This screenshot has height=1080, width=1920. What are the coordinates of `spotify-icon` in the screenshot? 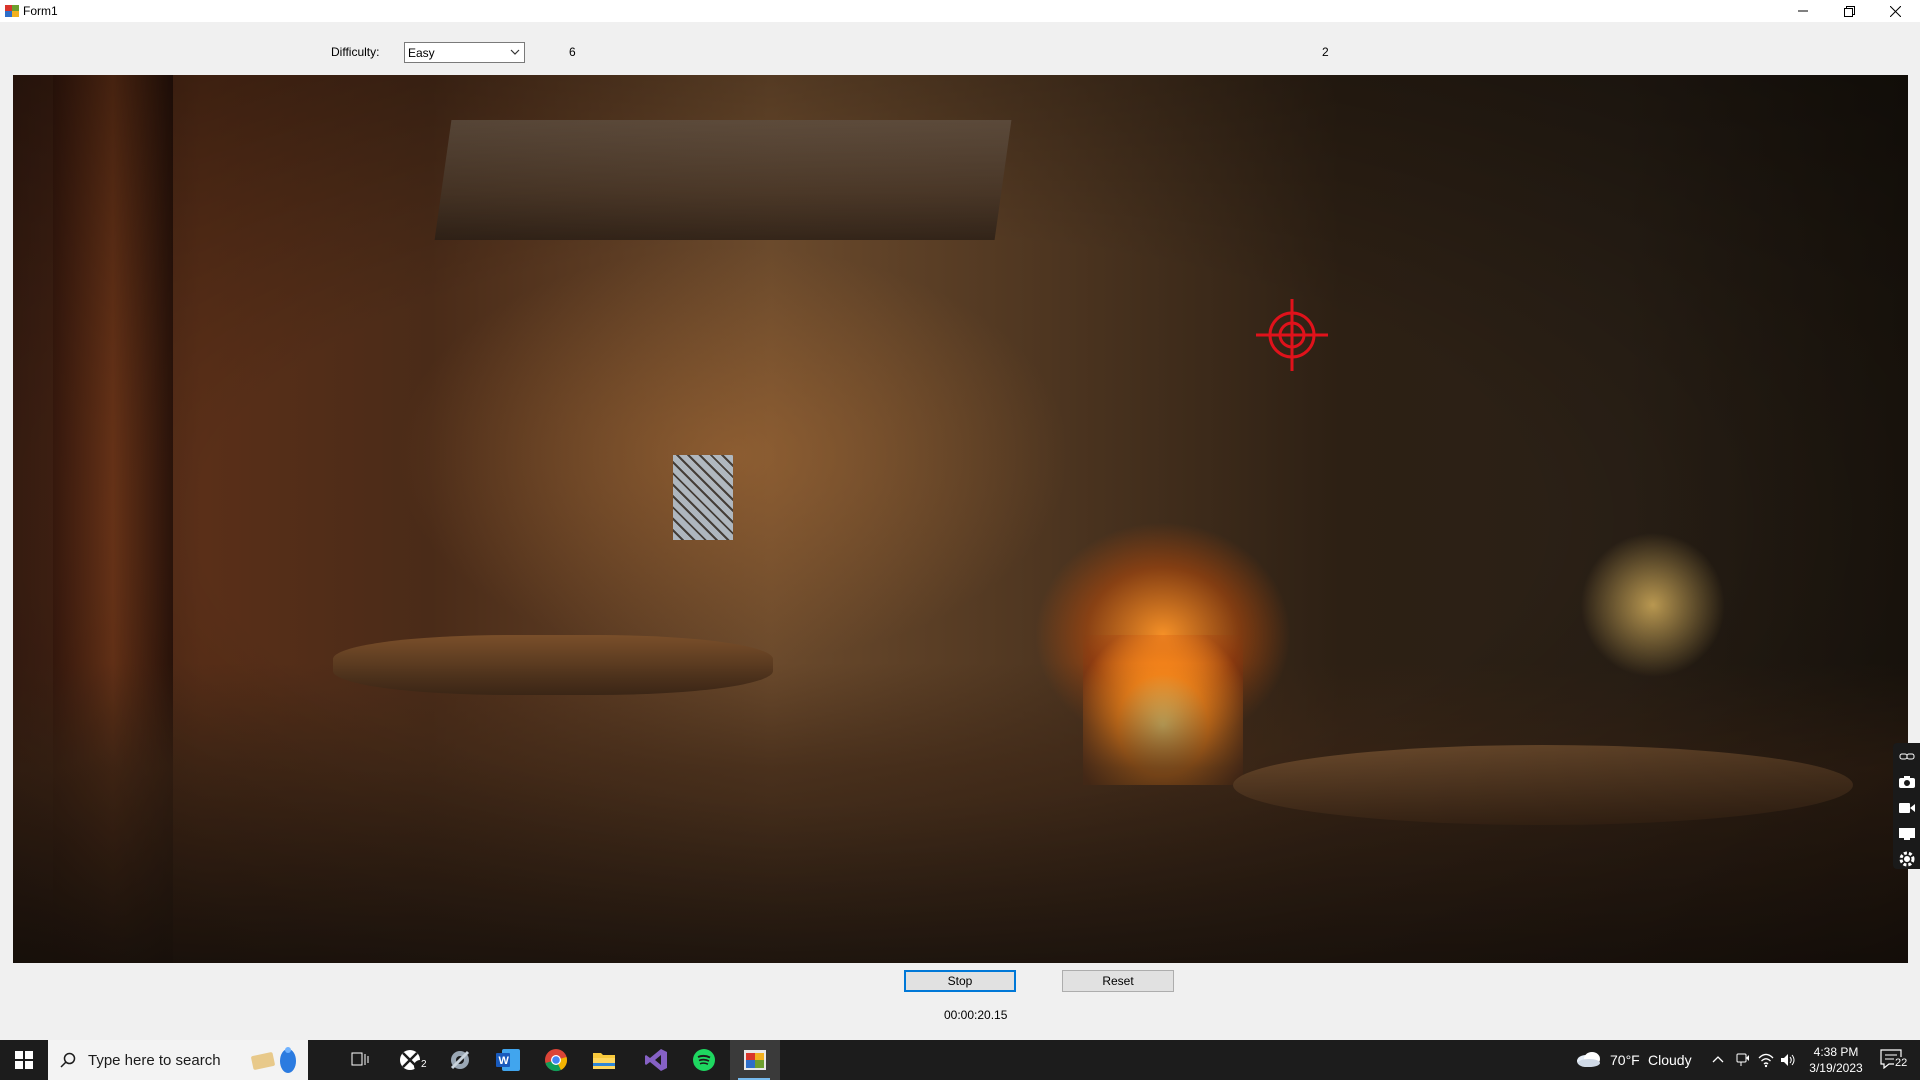 It's located at (704, 1060).